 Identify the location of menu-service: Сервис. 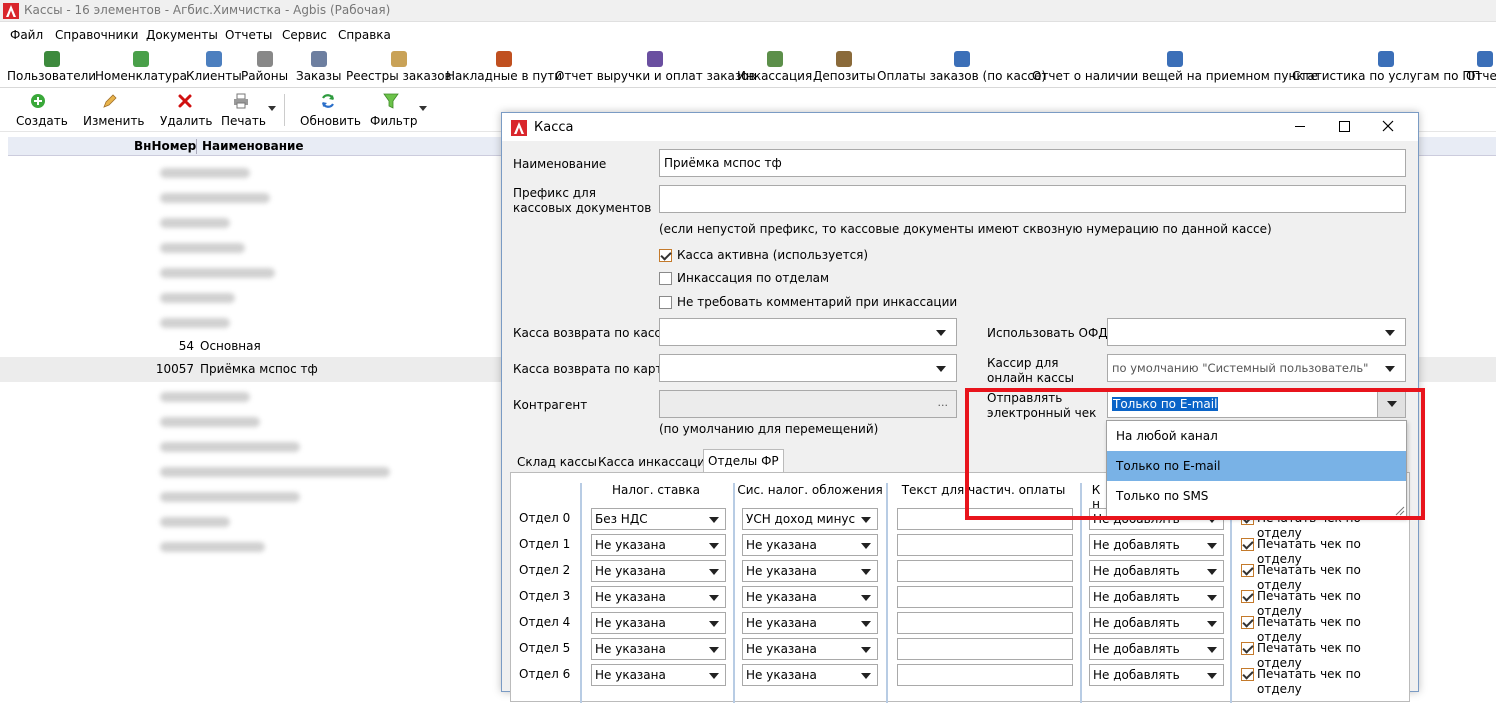
(304, 35).